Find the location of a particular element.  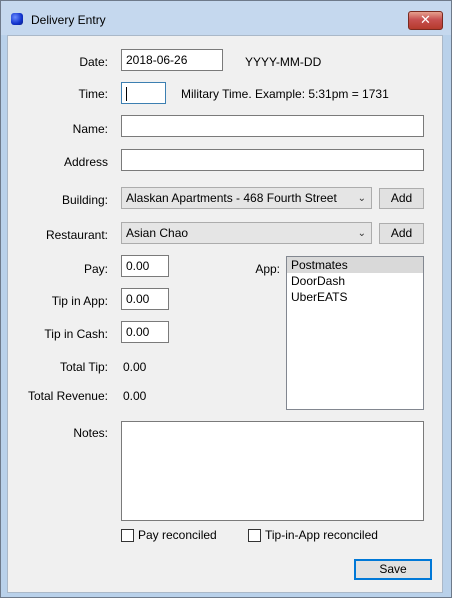

pay-reconciled-checkbox: Pay reconciled is located at coordinates (169, 535).